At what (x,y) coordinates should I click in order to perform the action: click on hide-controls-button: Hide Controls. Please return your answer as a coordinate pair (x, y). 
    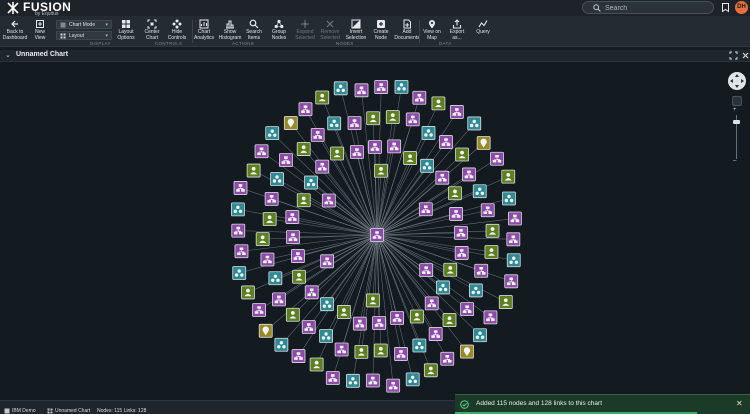
    Looking at the image, I should click on (177, 30).